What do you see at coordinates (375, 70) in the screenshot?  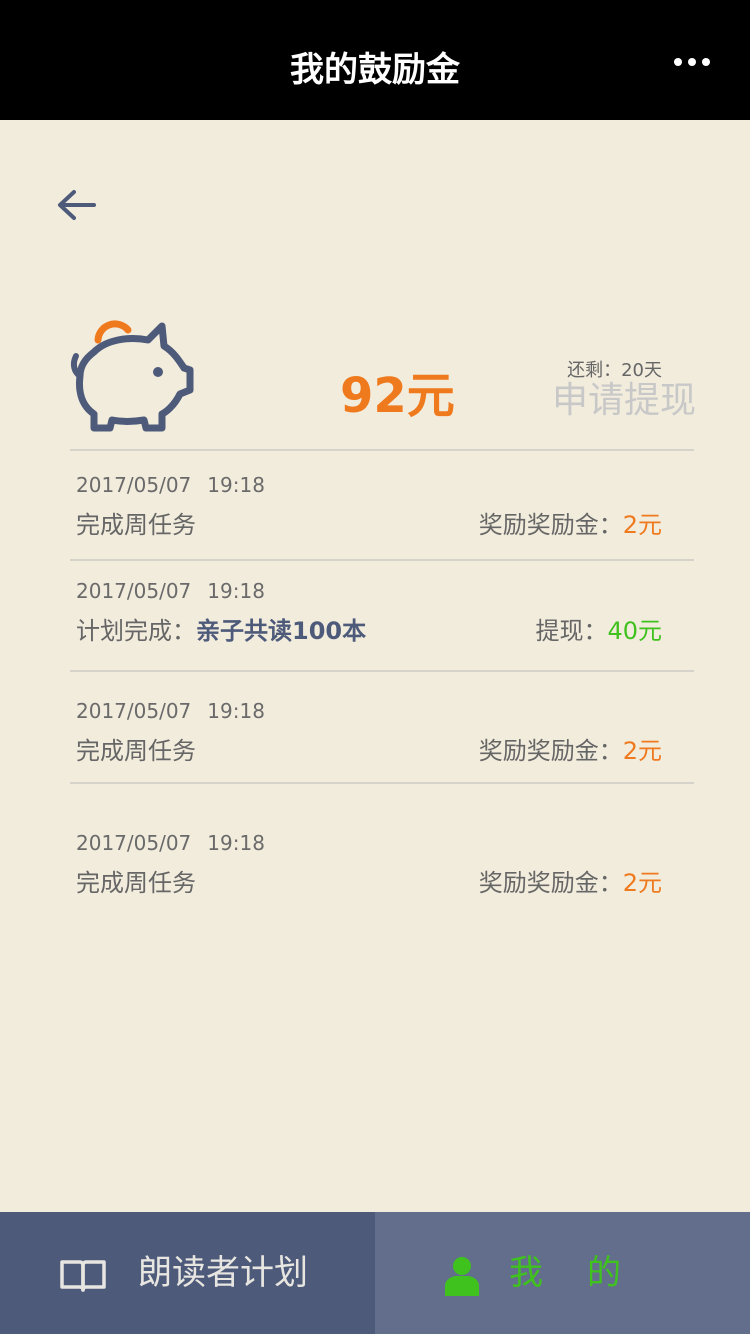 I see `page-title: 我的鼓励金` at bounding box center [375, 70].